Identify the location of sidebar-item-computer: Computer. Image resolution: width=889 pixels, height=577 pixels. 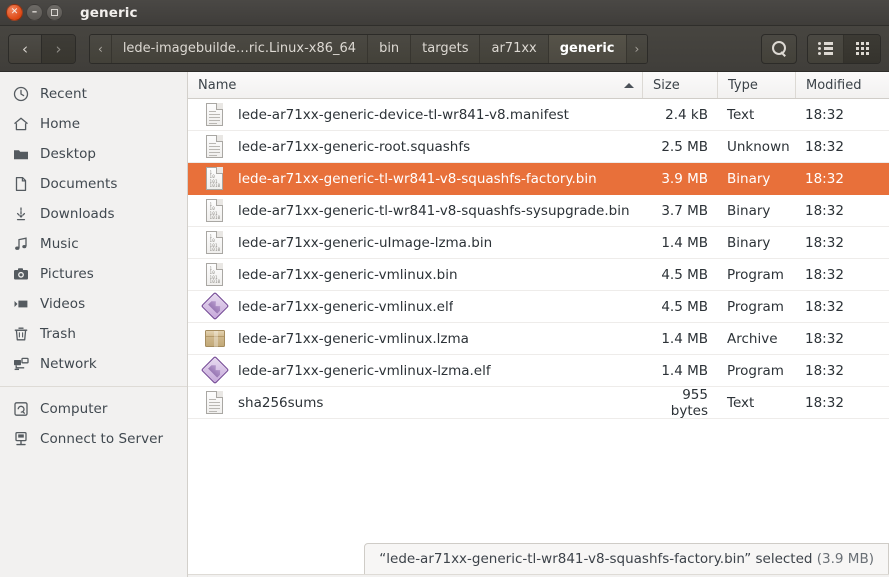
(93, 409).